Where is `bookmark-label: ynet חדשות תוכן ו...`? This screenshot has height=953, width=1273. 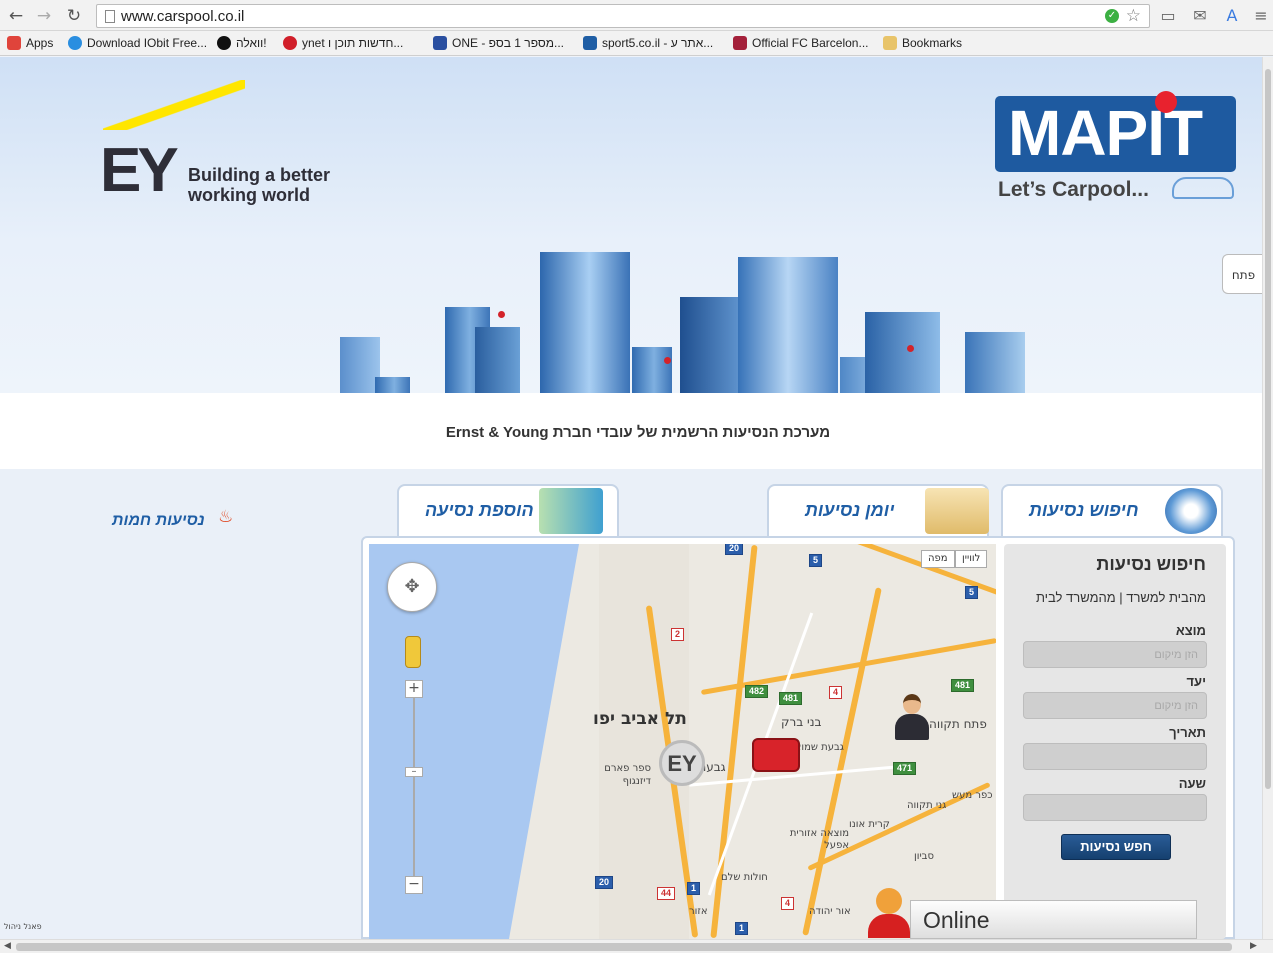 bookmark-label: ynet חדשות תוכן ו... is located at coordinates (353, 43).